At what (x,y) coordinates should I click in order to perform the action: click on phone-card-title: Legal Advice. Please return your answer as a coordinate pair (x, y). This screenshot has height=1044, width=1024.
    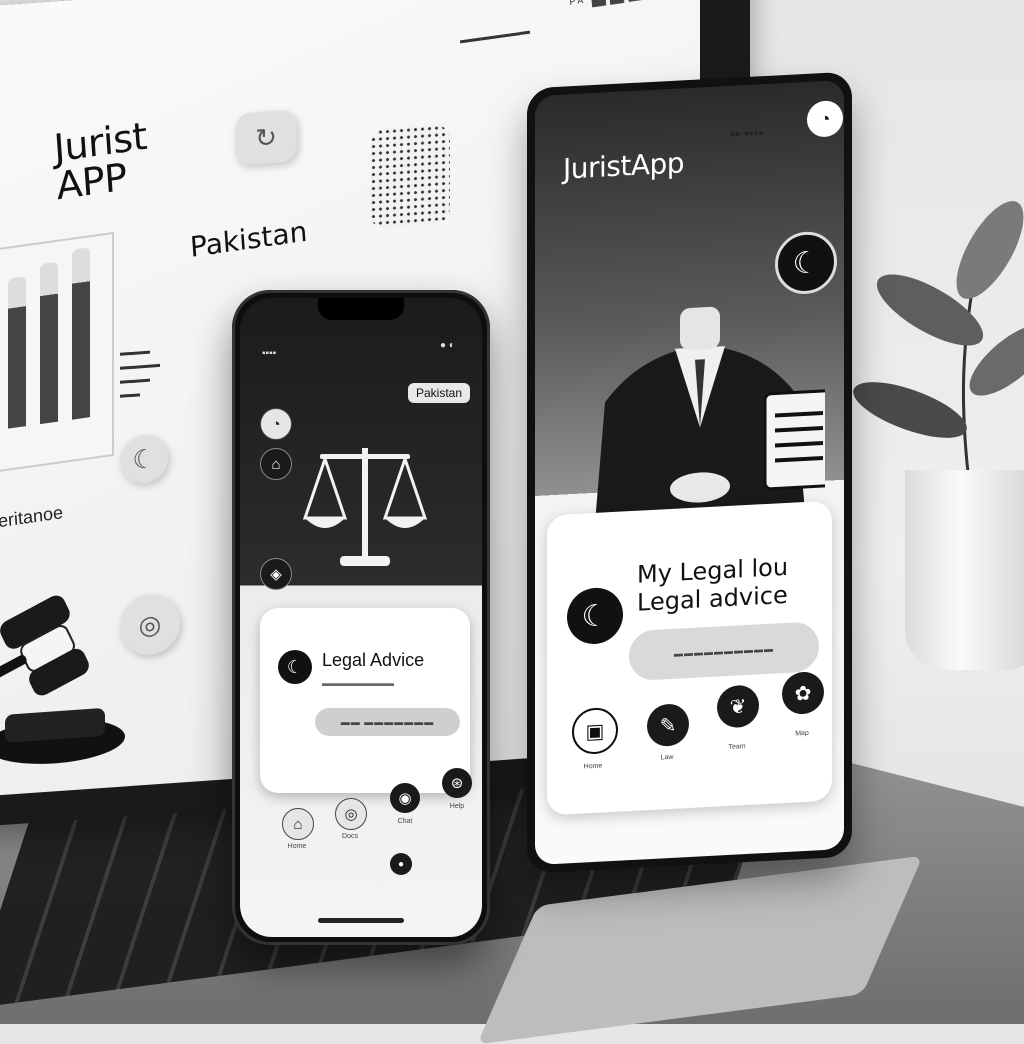
    Looking at the image, I should click on (373, 660).